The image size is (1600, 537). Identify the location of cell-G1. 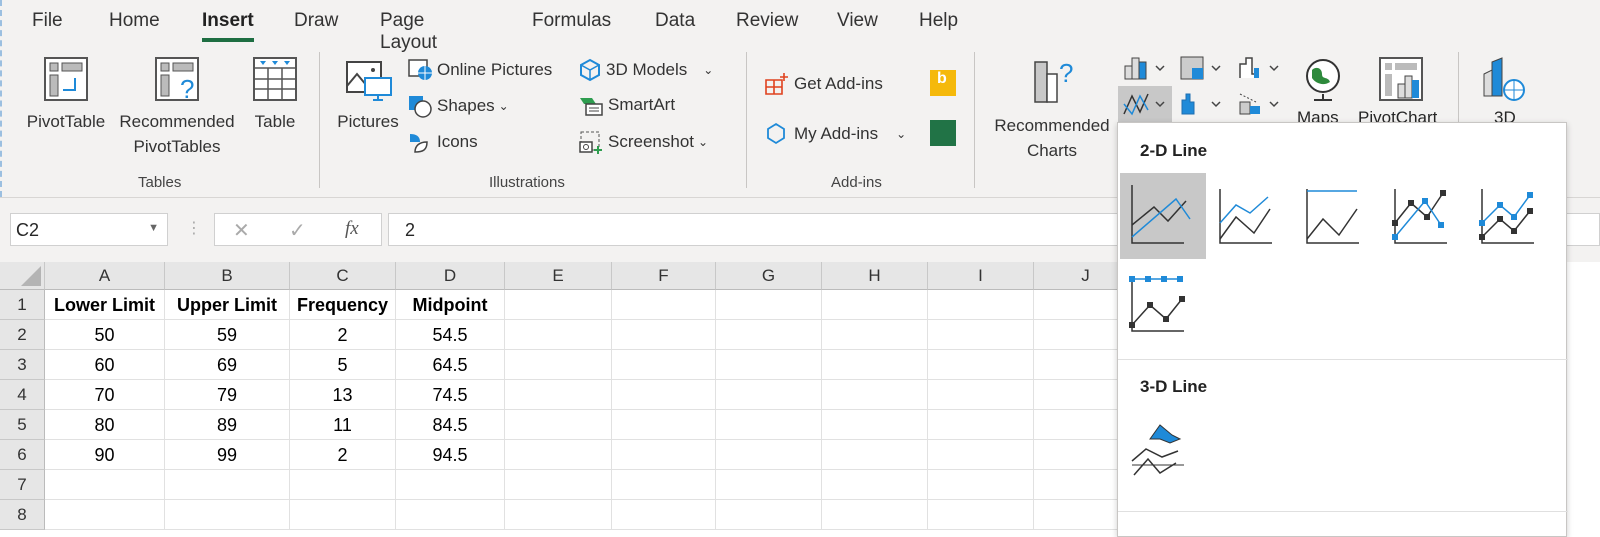
(769, 305).